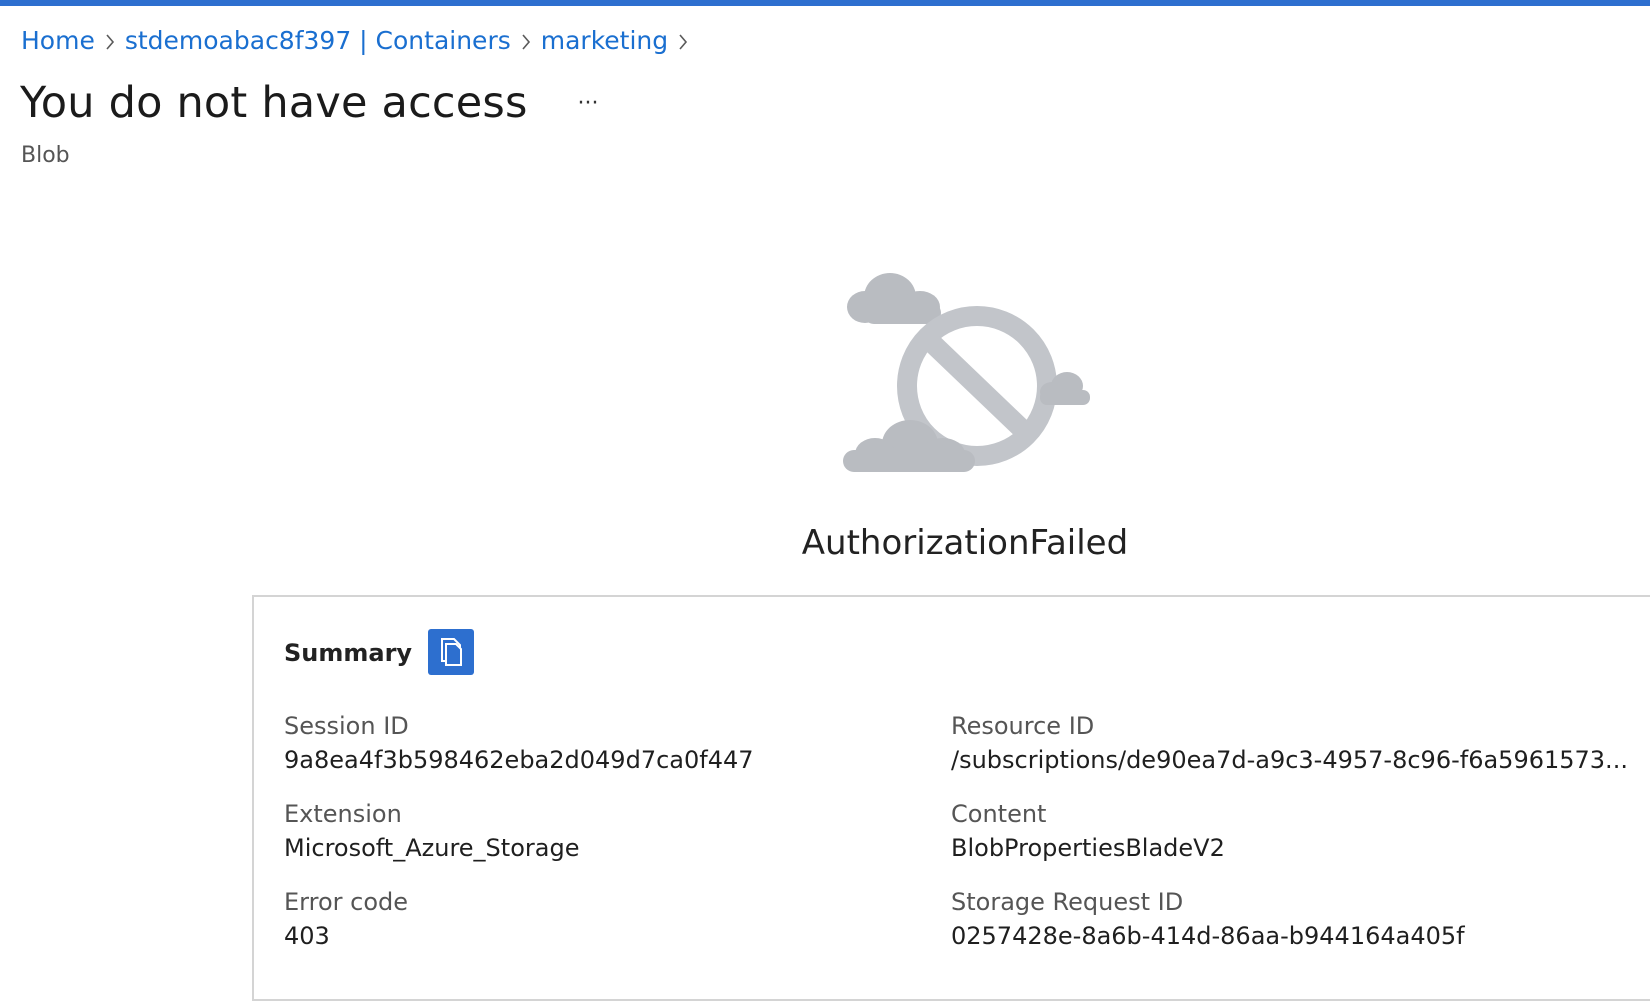  Describe the element at coordinates (519, 760) in the screenshot. I see `session-id-value: 9a8ea4f3b598462eba2d049d7ca0f447` at that location.